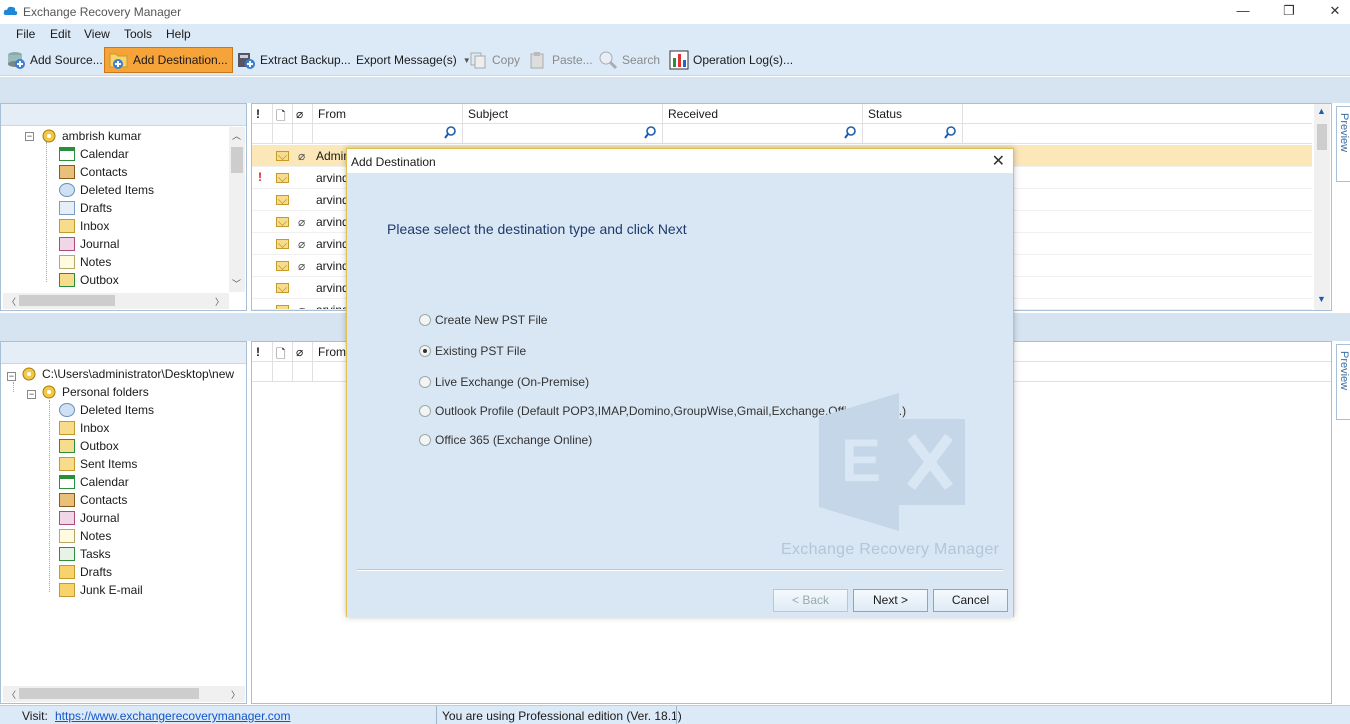 This screenshot has width=1350, height=724. I want to click on dest-item-journal: Journal, so click(89, 518).